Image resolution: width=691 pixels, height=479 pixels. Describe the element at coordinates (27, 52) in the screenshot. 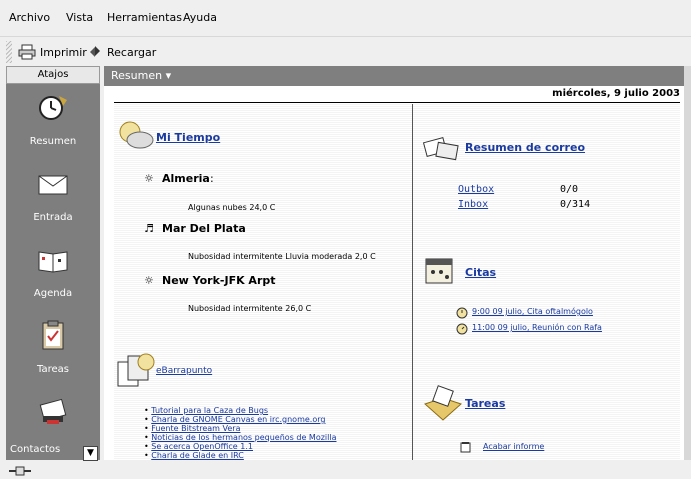

I see `printer-icon` at that location.